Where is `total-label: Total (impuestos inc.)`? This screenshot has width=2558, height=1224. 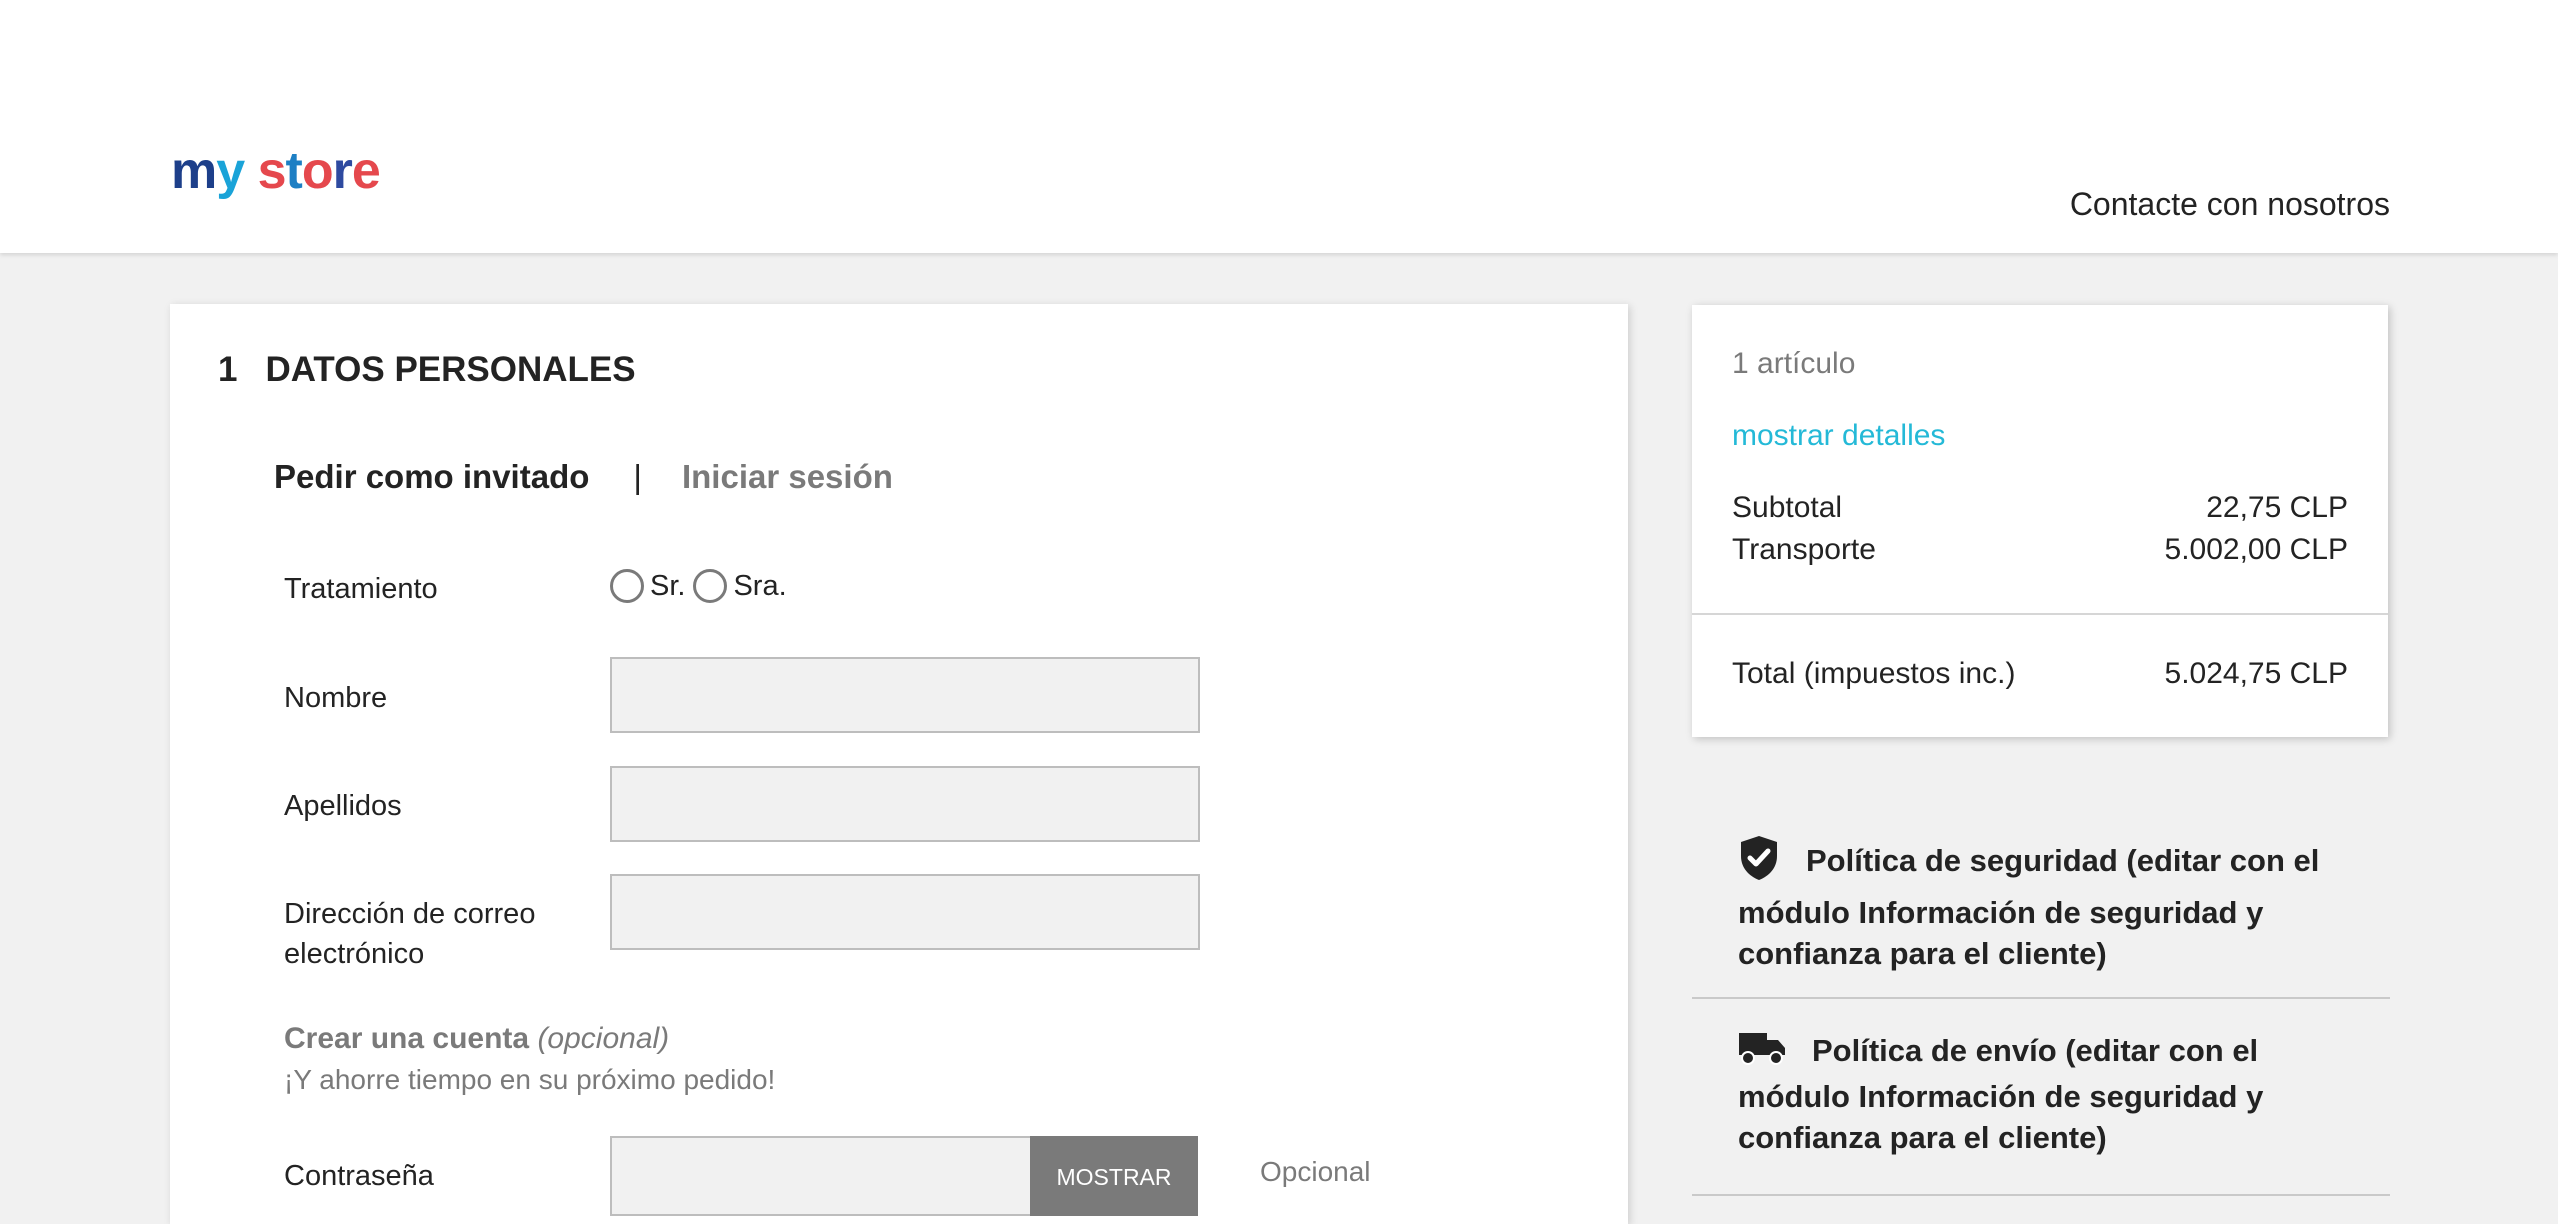 total-label: Total (impuestos inc.) is located at coordinates (1874, 673).